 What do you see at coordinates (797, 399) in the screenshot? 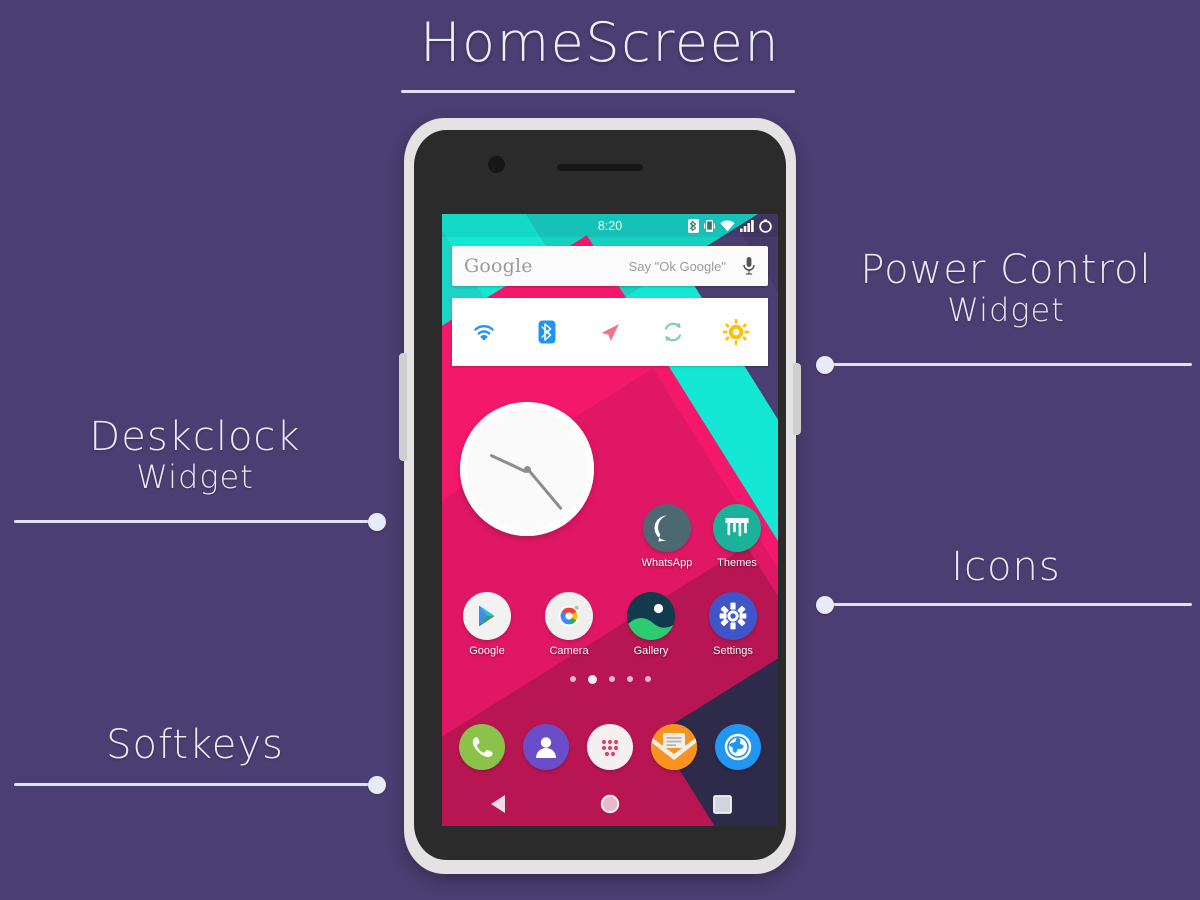
I see `power-button` at bounding box center [797, 399].